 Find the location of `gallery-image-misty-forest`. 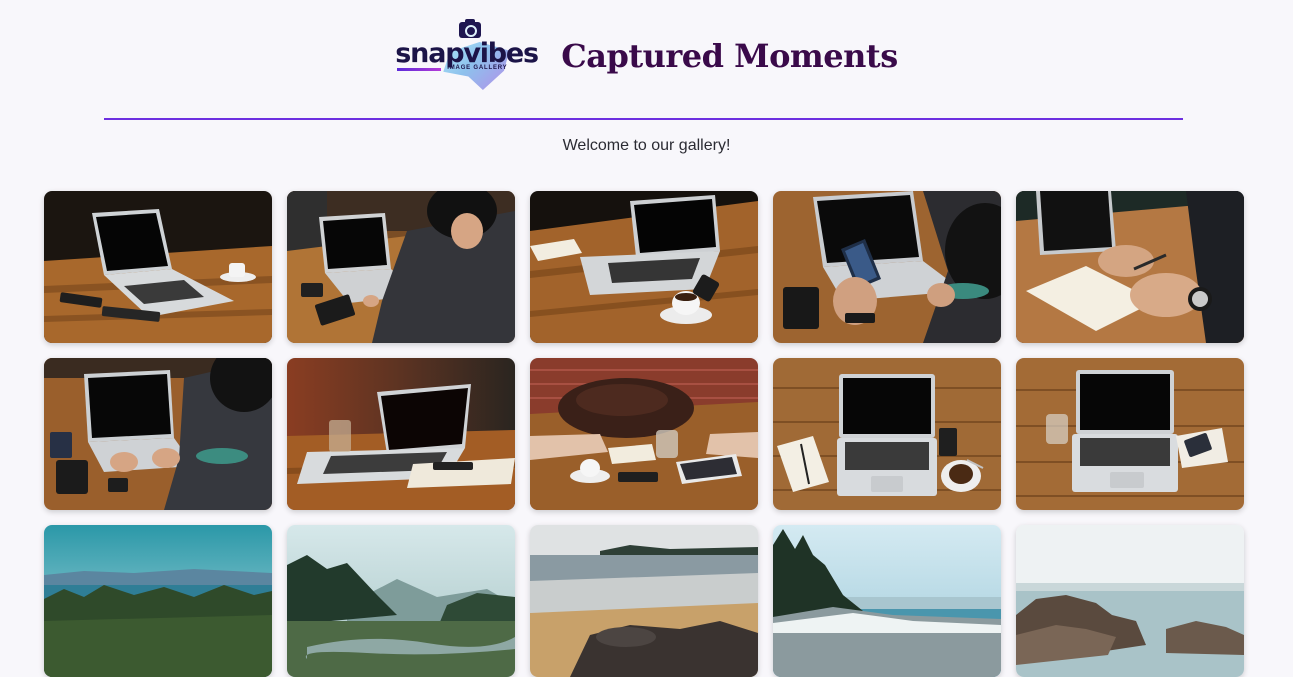

gallery-image-misty-forest is located at coordinates (401, 601).